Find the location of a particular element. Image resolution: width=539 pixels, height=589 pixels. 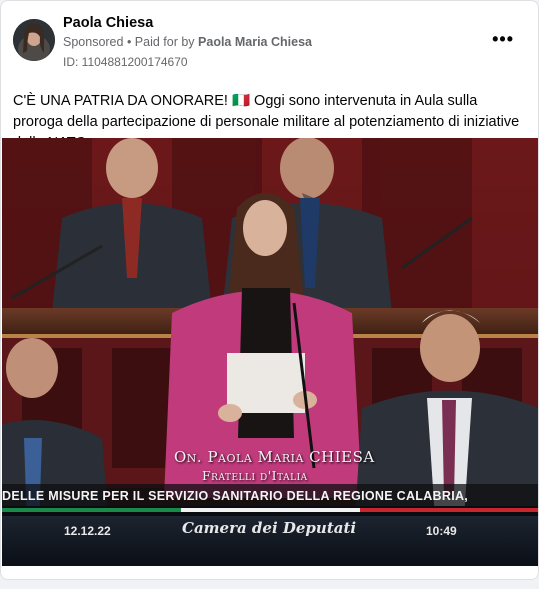

speaker-party-caption: Fratelli d'Italia is located at coordinates (255, 475).